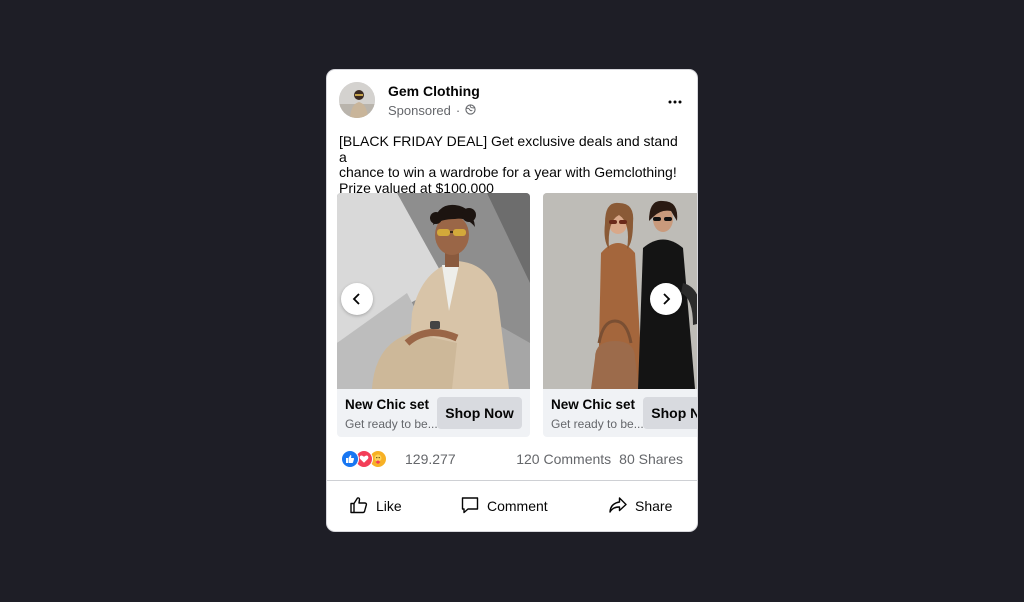 The image size is (1024, 602). I want to click on reaction-count: 129.277, so click(430, 459).